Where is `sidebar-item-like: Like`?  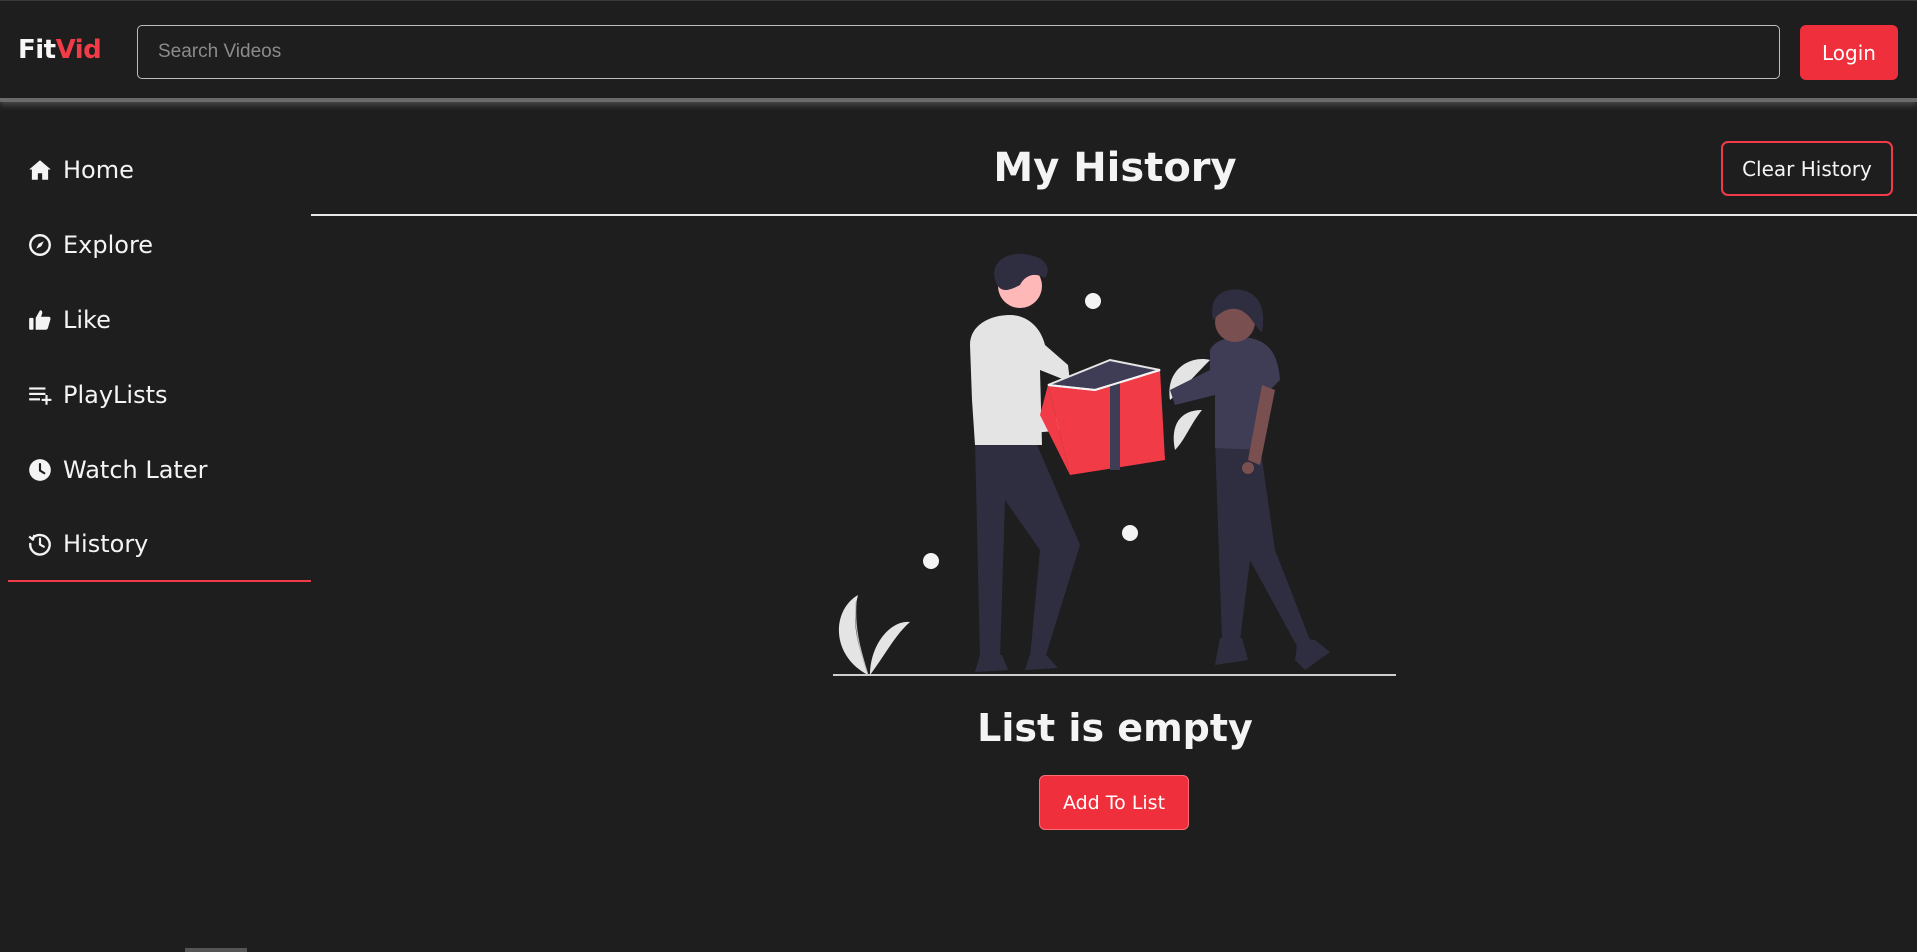 sidebar-item-like: Like is located at coordinates (159, 319).